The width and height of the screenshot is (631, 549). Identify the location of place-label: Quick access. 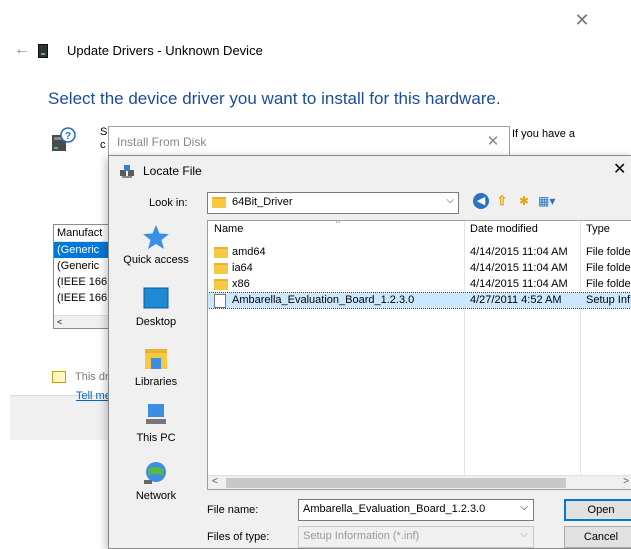
(156, 260).